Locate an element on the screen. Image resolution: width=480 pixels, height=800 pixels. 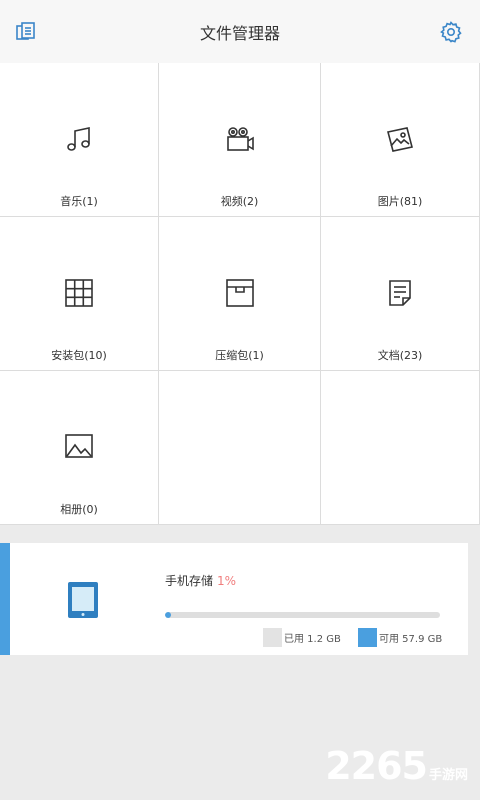
phone-device-icon is located at coordinates (83, 600).